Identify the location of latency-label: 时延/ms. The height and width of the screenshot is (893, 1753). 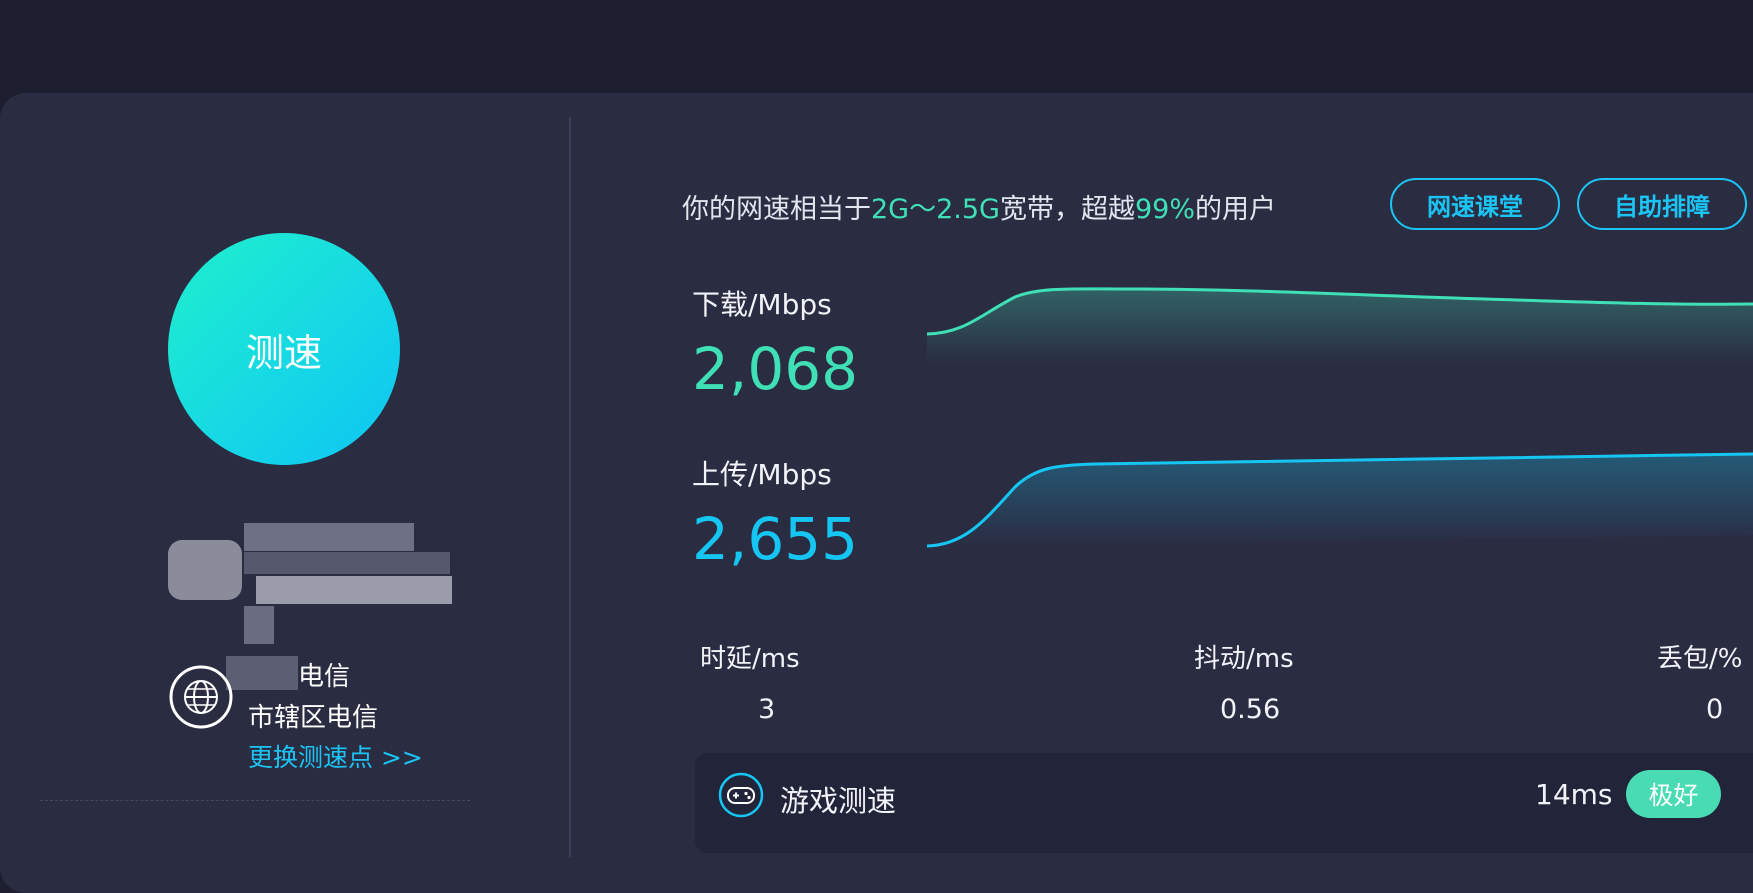
(750, 659).